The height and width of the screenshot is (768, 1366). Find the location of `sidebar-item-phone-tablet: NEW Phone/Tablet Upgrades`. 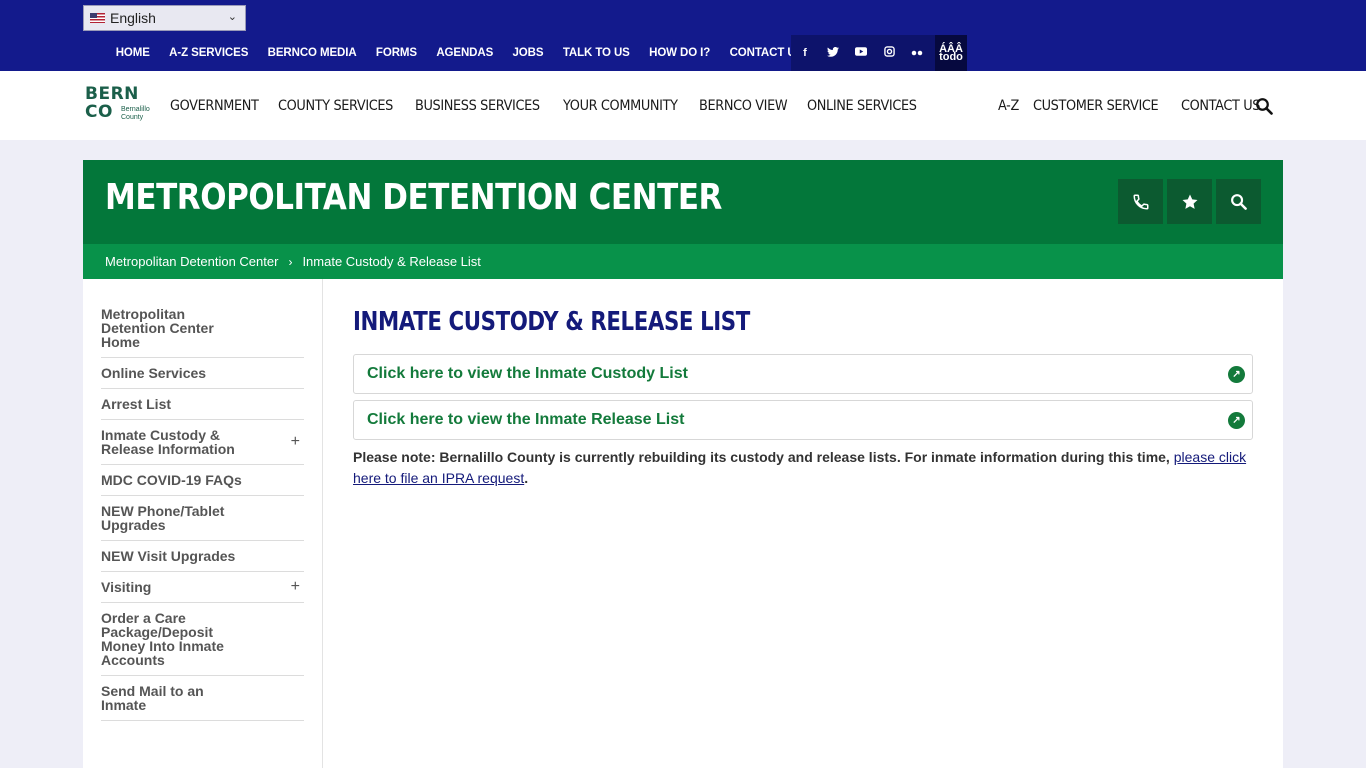

sidebar-item-phone-tablet: NEW Phone/Tablet Upgrades is located at coordinates (202, 518).